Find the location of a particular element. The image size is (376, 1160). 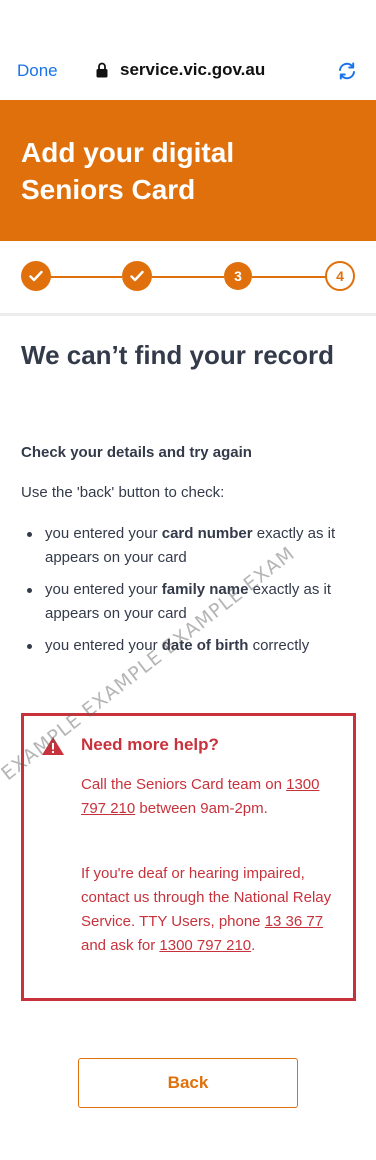

lock-icon is located at coordinates (102, 70).